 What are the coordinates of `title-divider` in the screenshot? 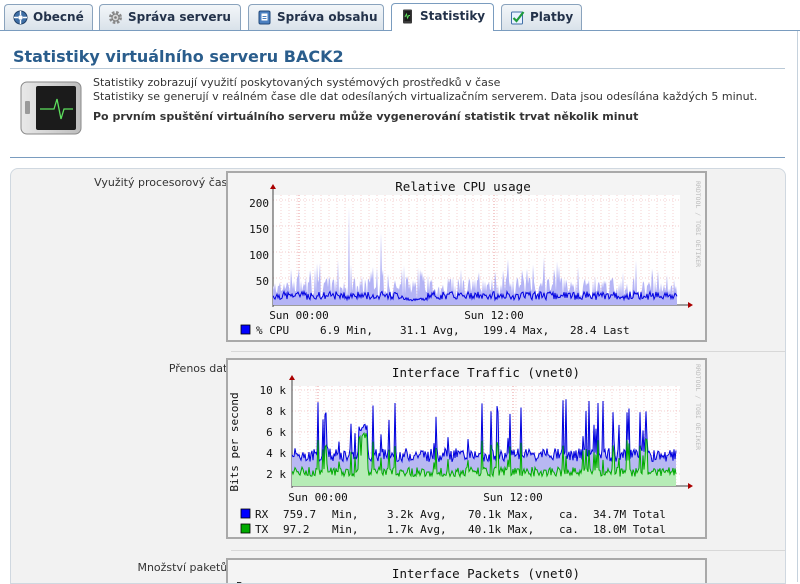 It's located at (397, 68).